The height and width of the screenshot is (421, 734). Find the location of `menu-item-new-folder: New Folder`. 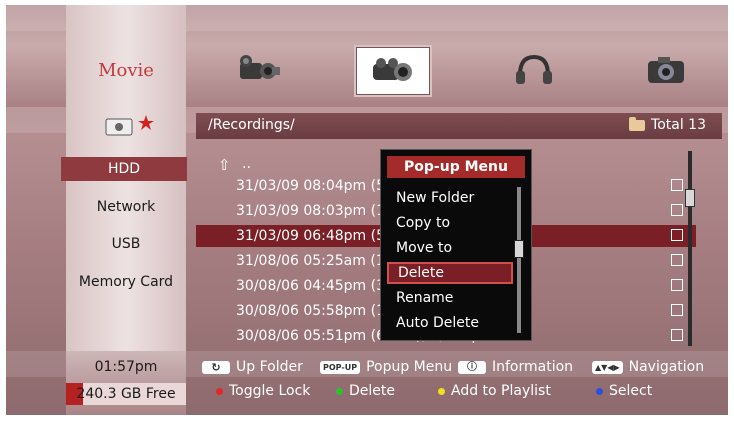

menu-item-new-folder: New Folder is located at coordinates (450, 198).